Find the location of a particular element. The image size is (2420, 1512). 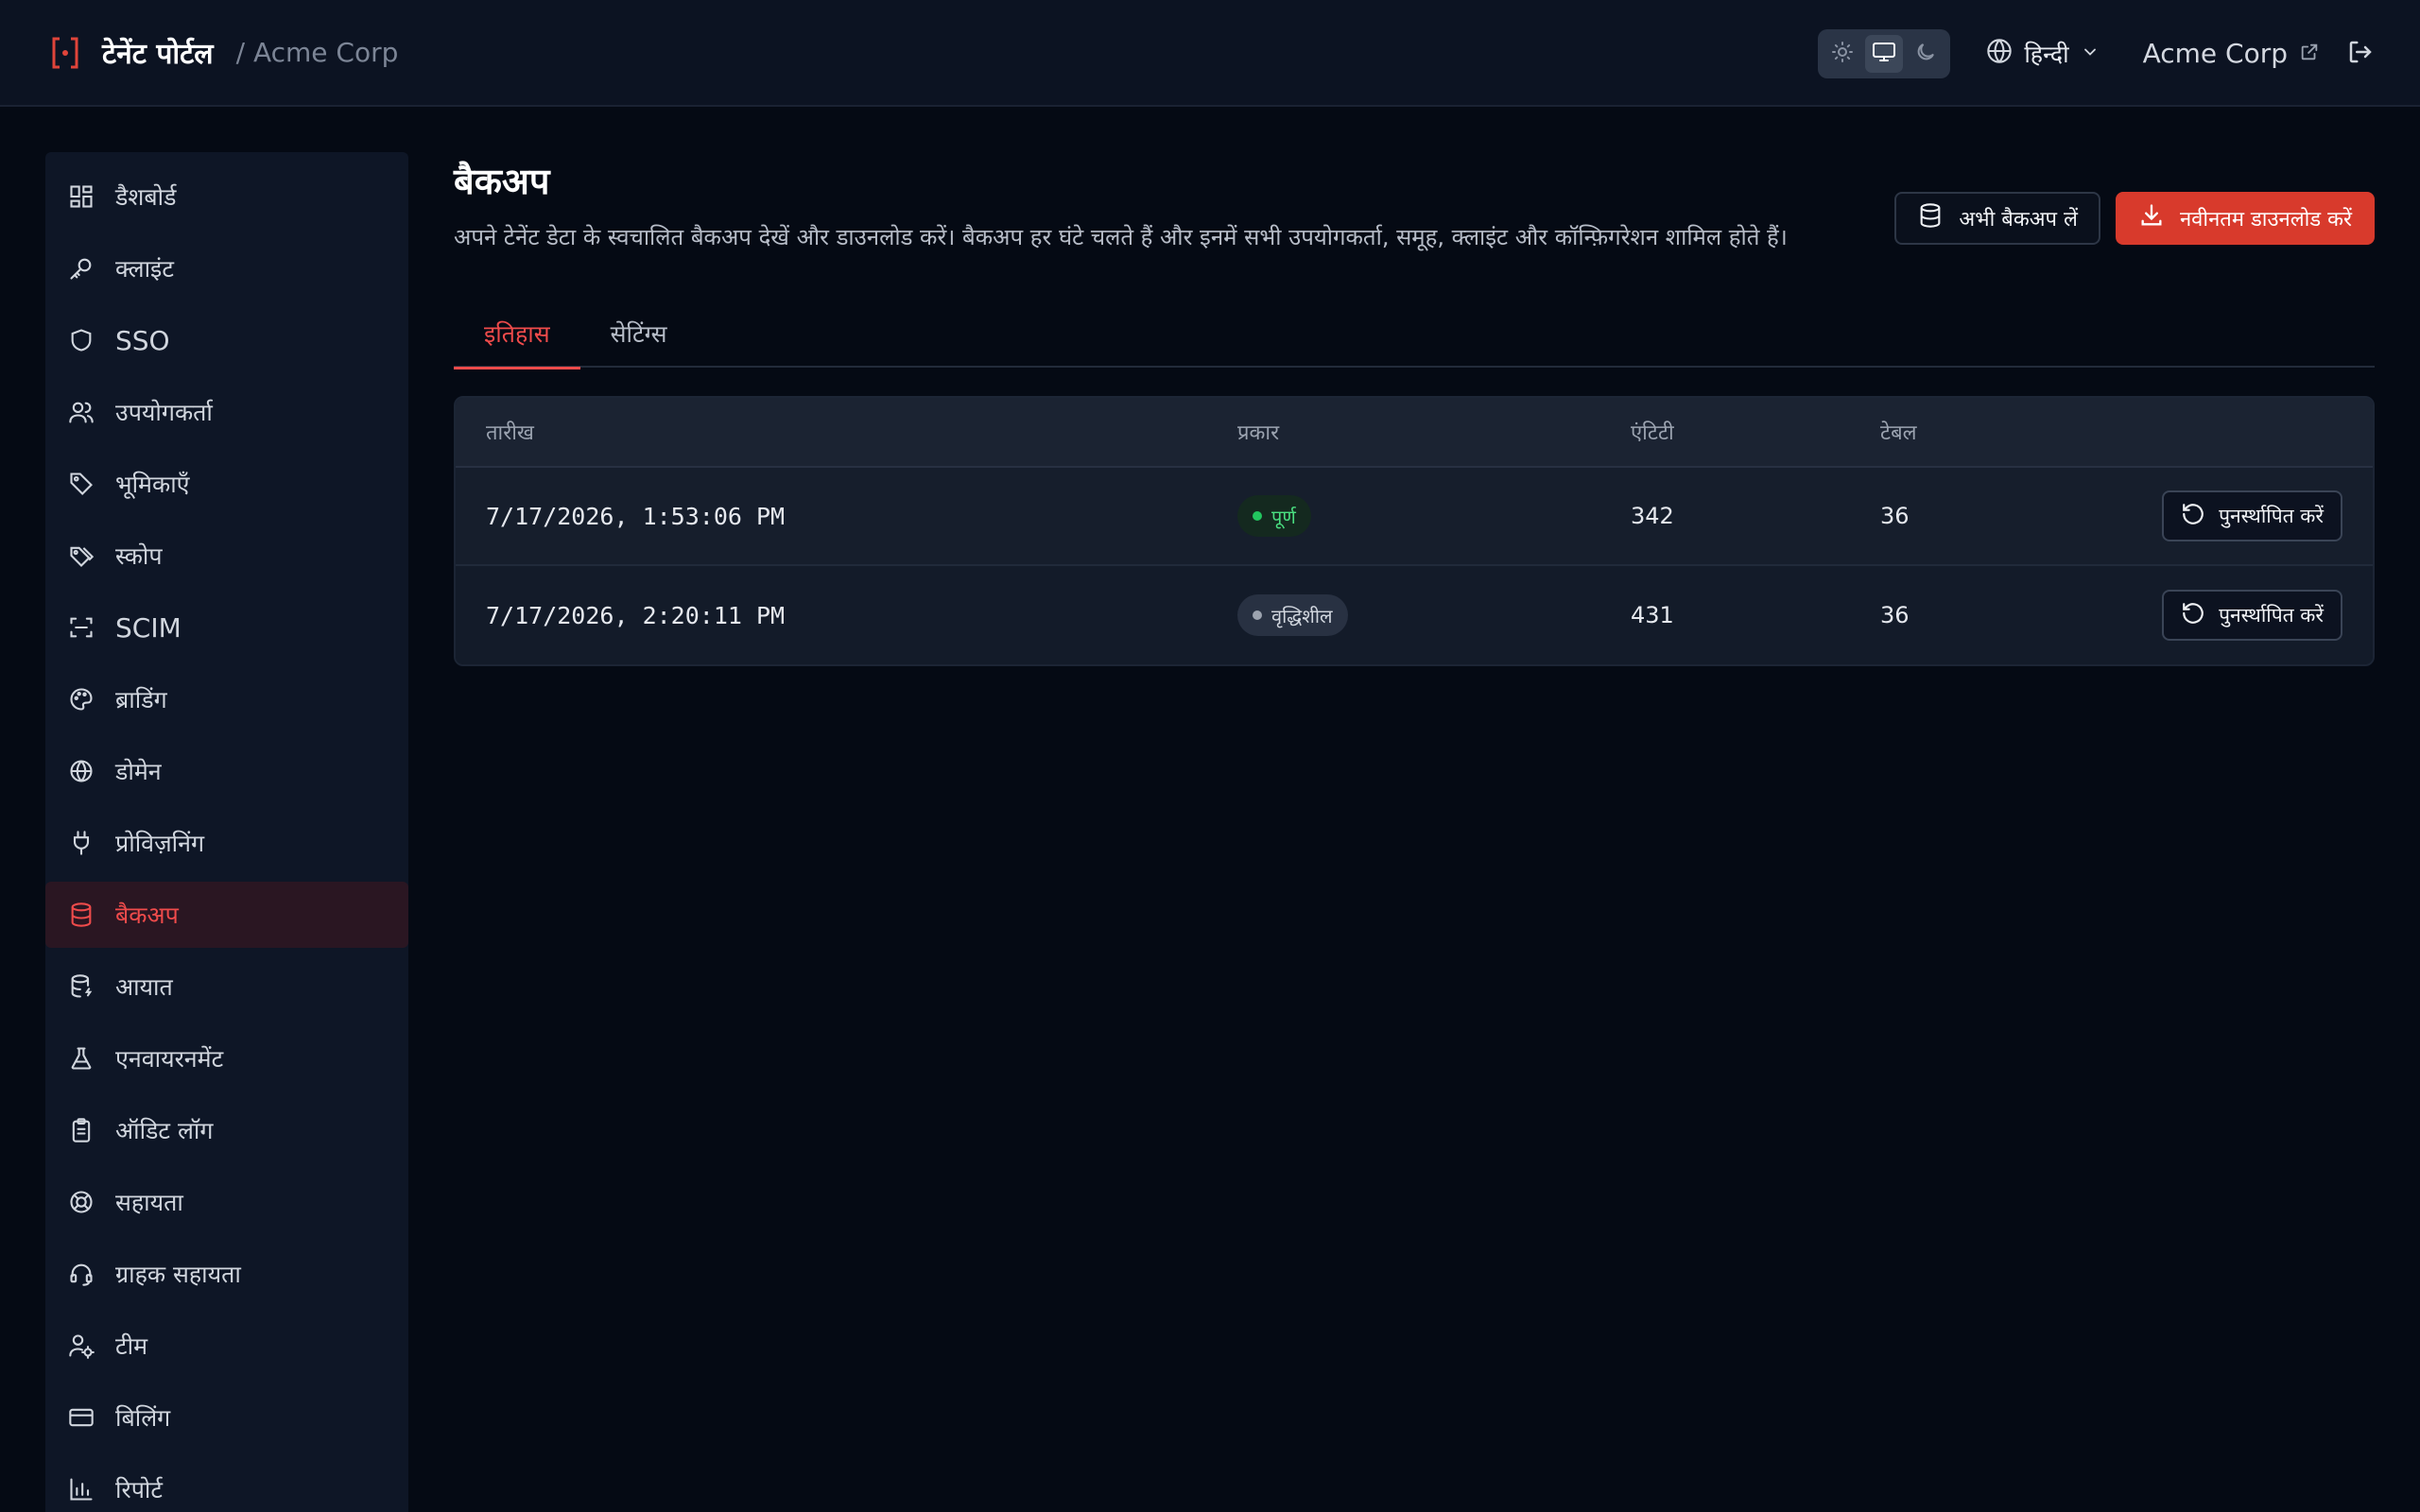

sidebar-item-label: प्रोविज़निंग is located at coordinates (160, 843).